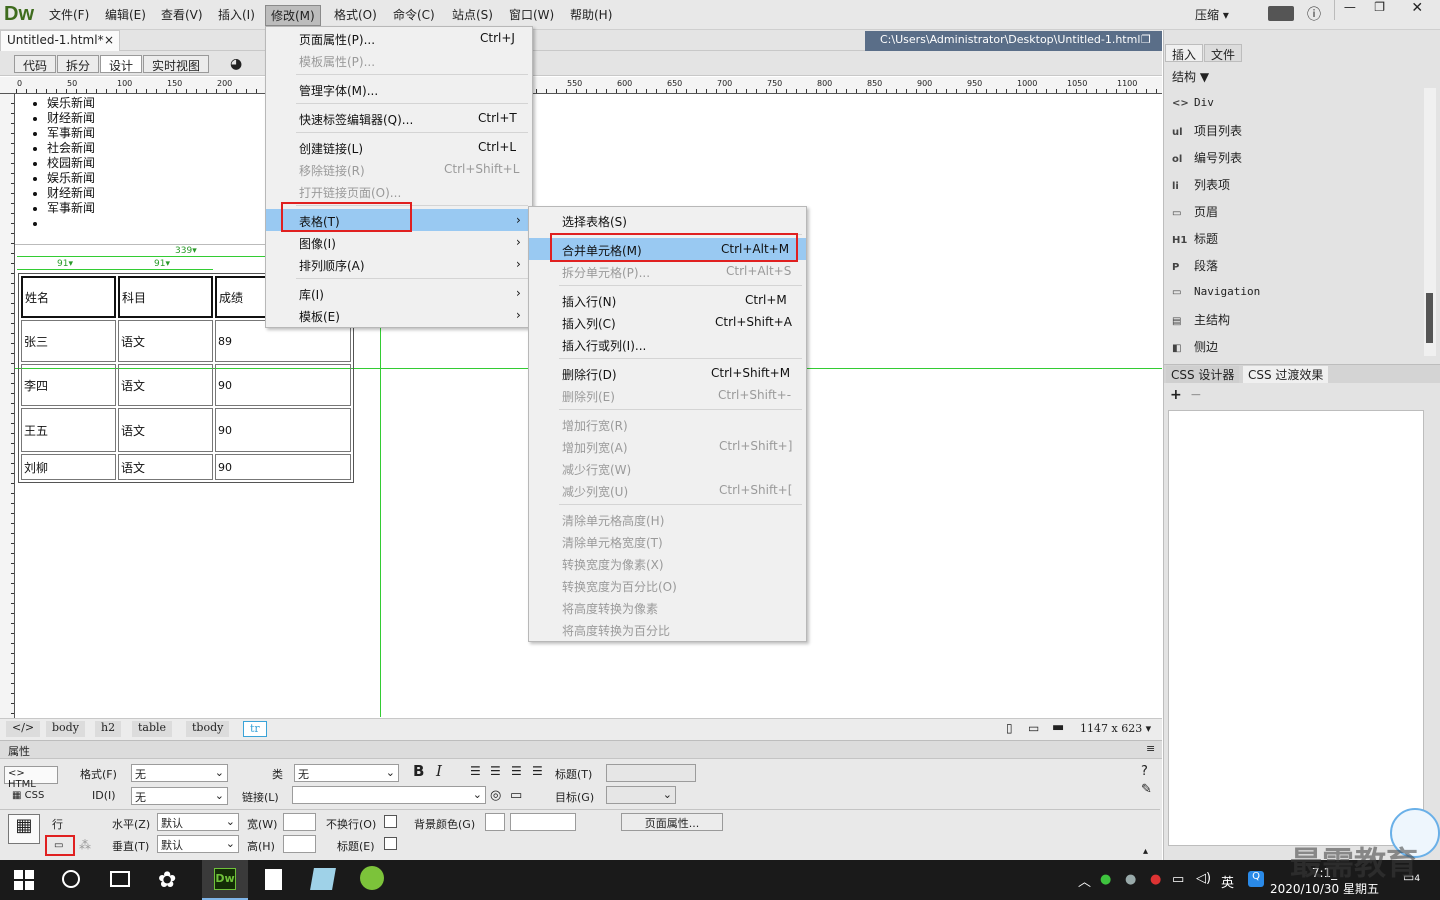 This screenshot has height=900, width=1440. I want to click on ordered-list-icon: ☰, so click(495, 771).